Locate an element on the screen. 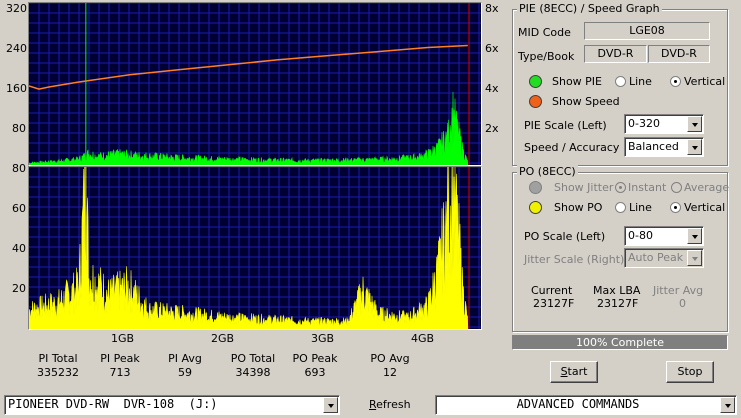  drive-select: PIONEER DVD-RW DVR-108 (J:) is located at coordinates (172, 405).